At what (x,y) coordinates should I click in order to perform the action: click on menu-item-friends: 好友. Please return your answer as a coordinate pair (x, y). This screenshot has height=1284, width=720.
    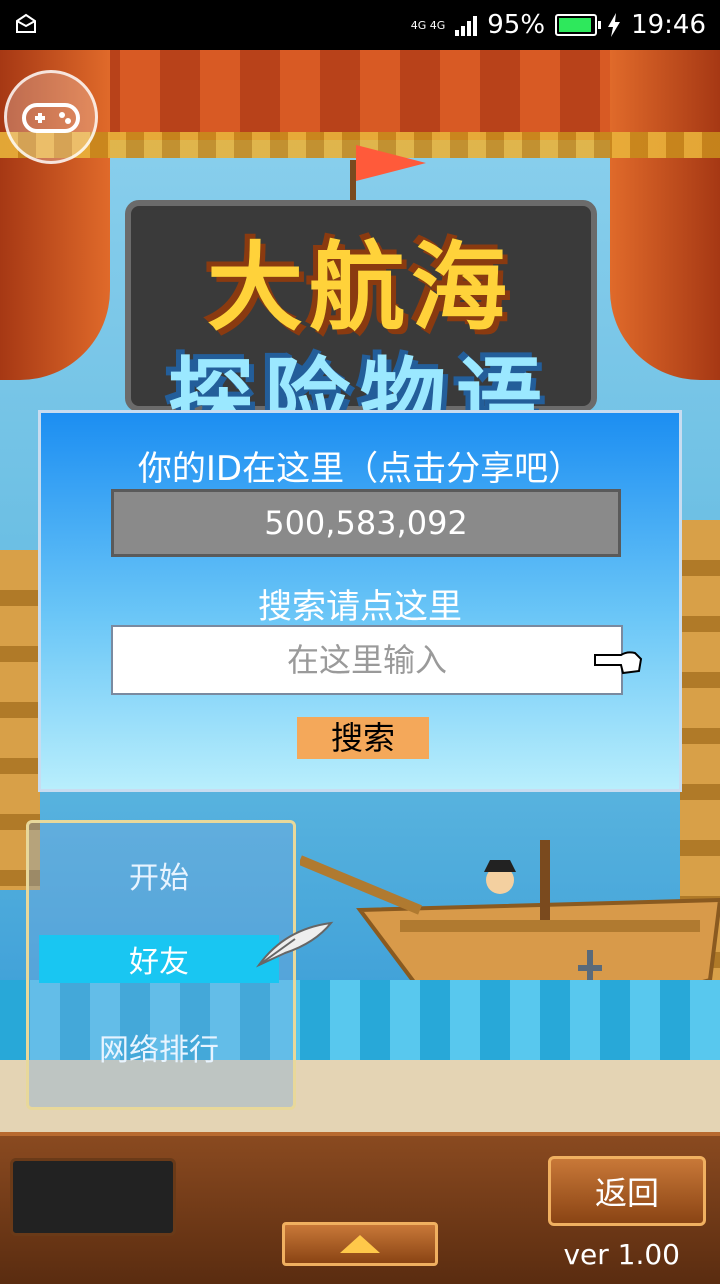
    Looking at the image, I should click on (159, 959).